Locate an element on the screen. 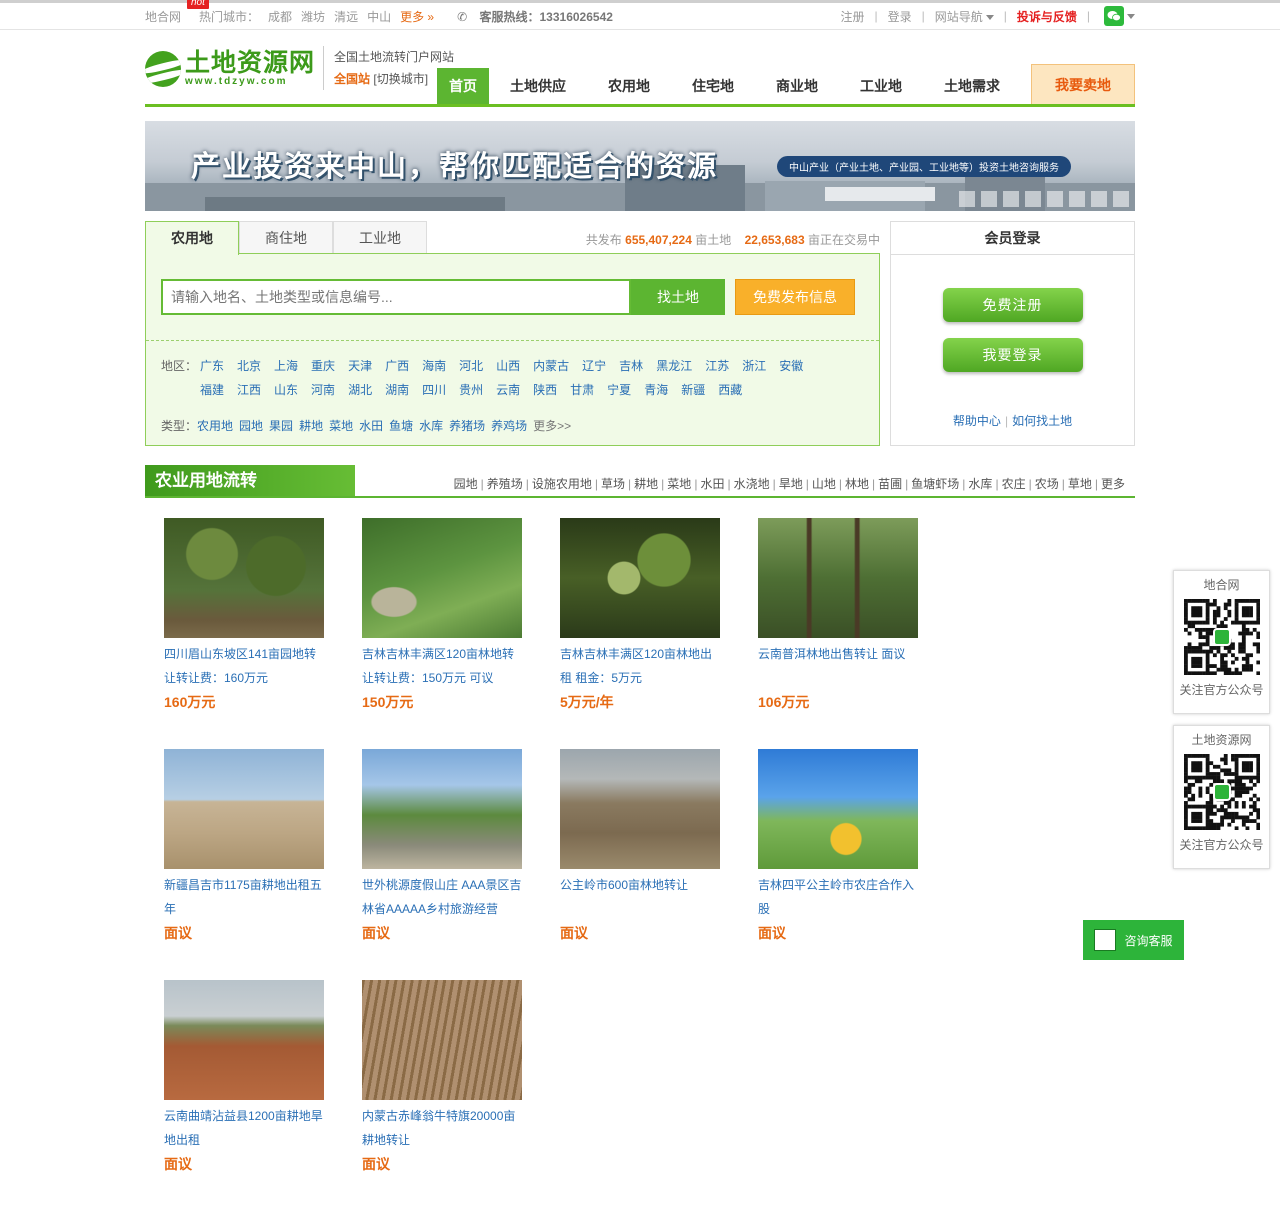  listing-title: 四川眉山东坡区141亩园地转让转让费：160万元 is located at coordinates (244, 666).